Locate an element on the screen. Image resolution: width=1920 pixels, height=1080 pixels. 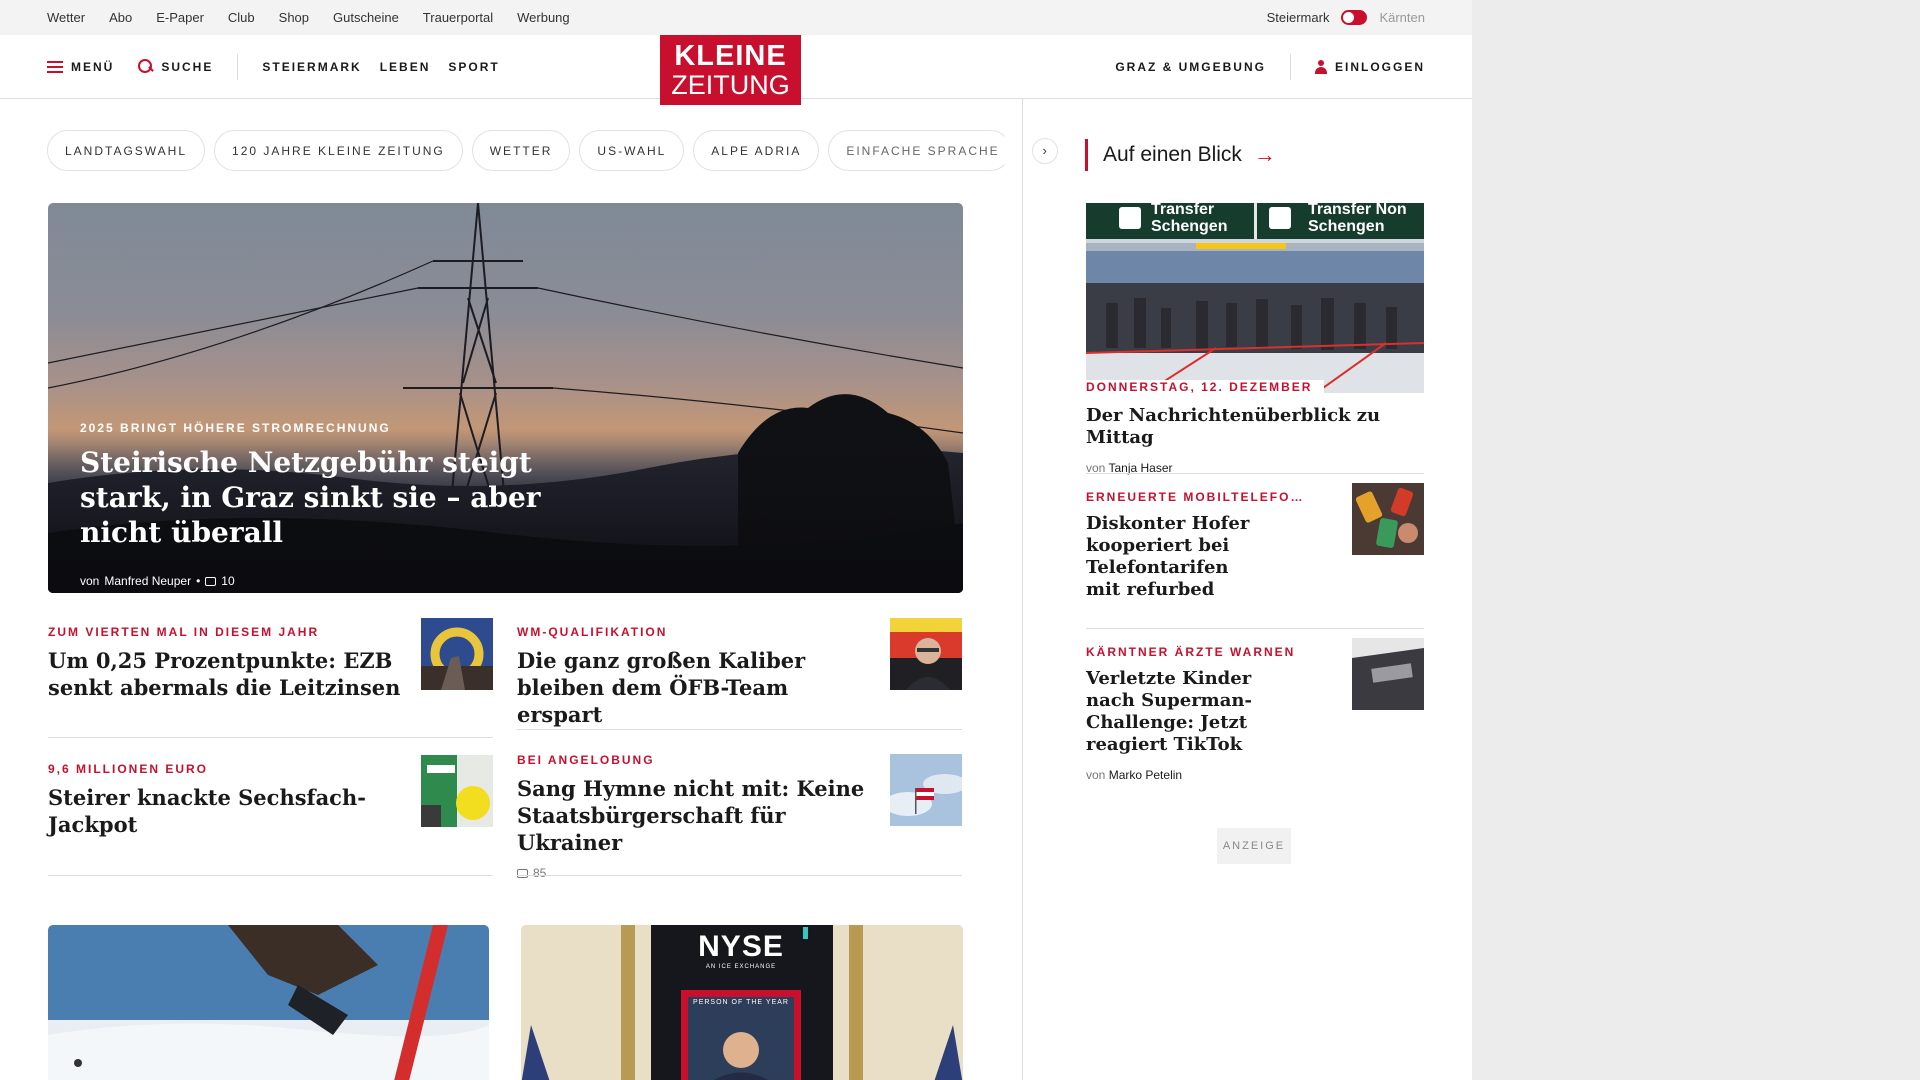
util-link-gutscheine: Gutscheine is located at coordinates (366, 17).